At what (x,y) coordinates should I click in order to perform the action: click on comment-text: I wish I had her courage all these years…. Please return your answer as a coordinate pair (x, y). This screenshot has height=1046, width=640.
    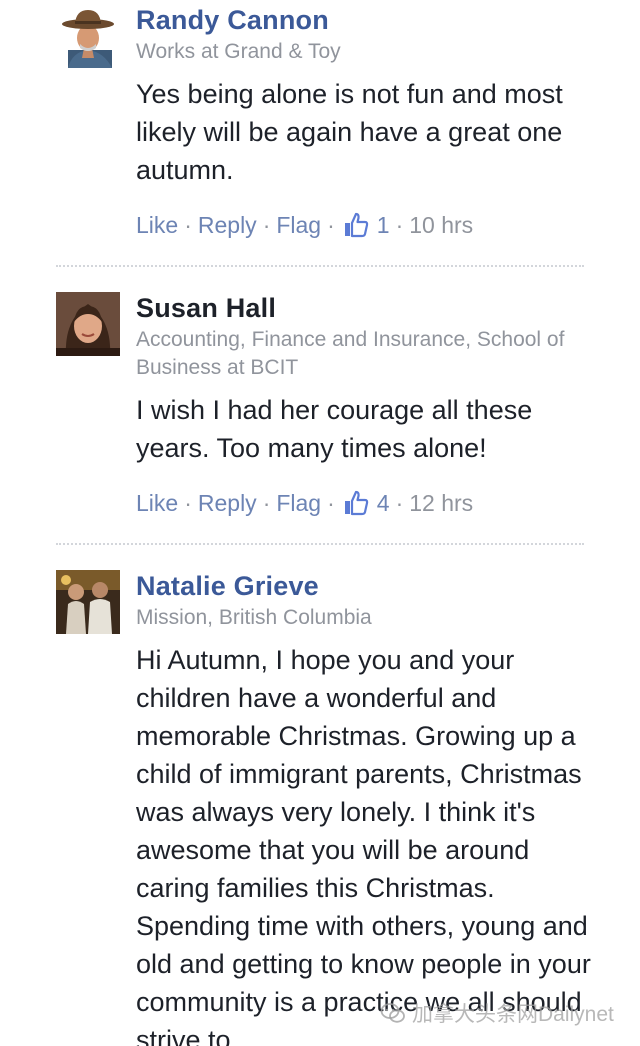
    Looking at the image, I should click on (334, 429).